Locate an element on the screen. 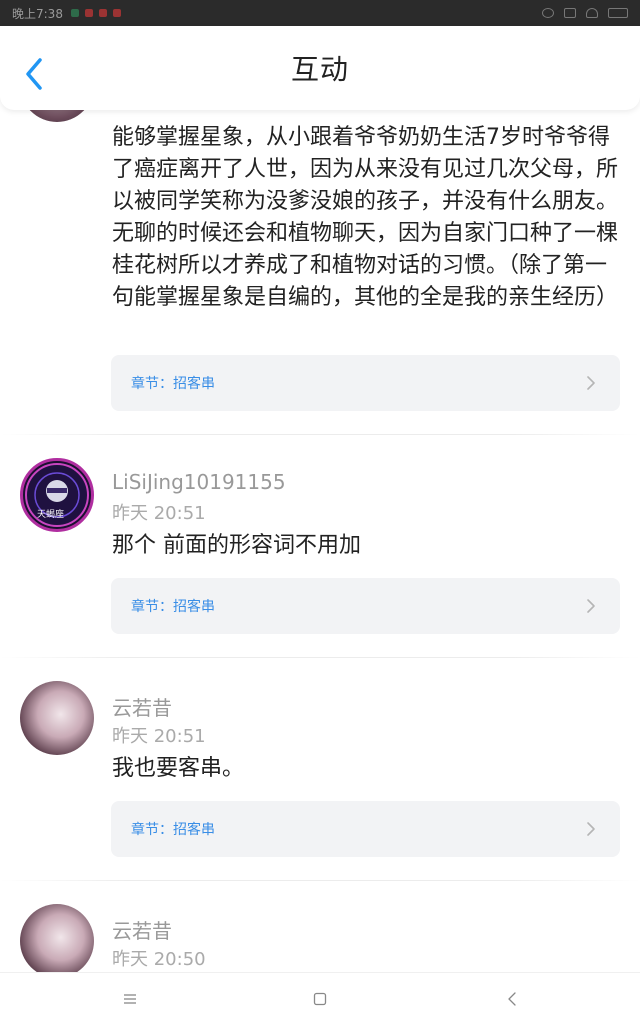 Image resolution: width=640 pixels, height=1024 pixels. avatar: 天蝎座 is located at coordinates (57, 495).